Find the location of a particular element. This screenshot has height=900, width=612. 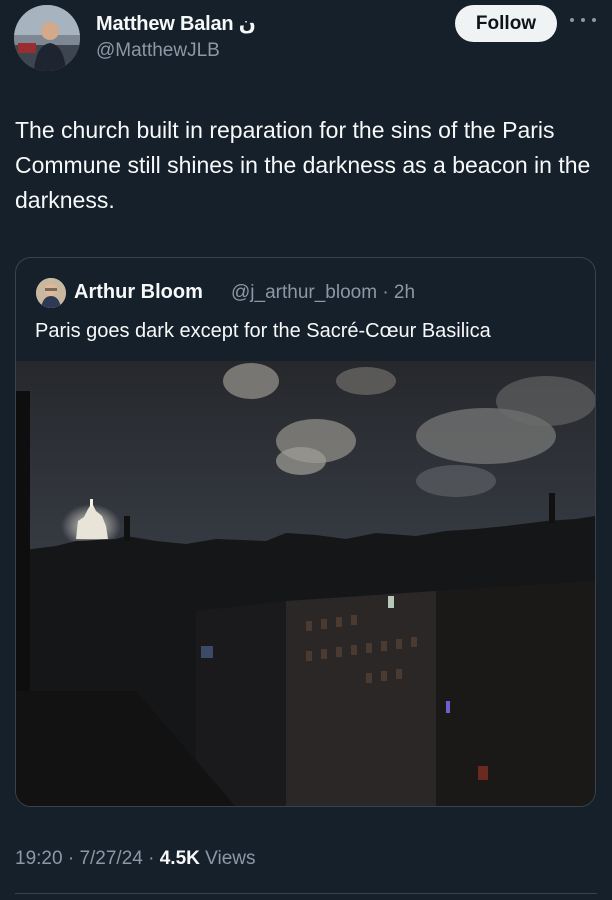

views-count: 4.5K is located at coordinates (180, 858).